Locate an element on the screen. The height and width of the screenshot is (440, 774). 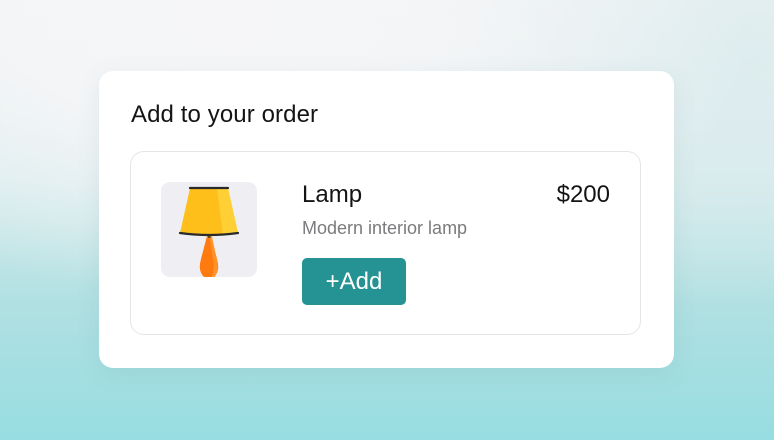
product-image is located at coordinates (209, 229).